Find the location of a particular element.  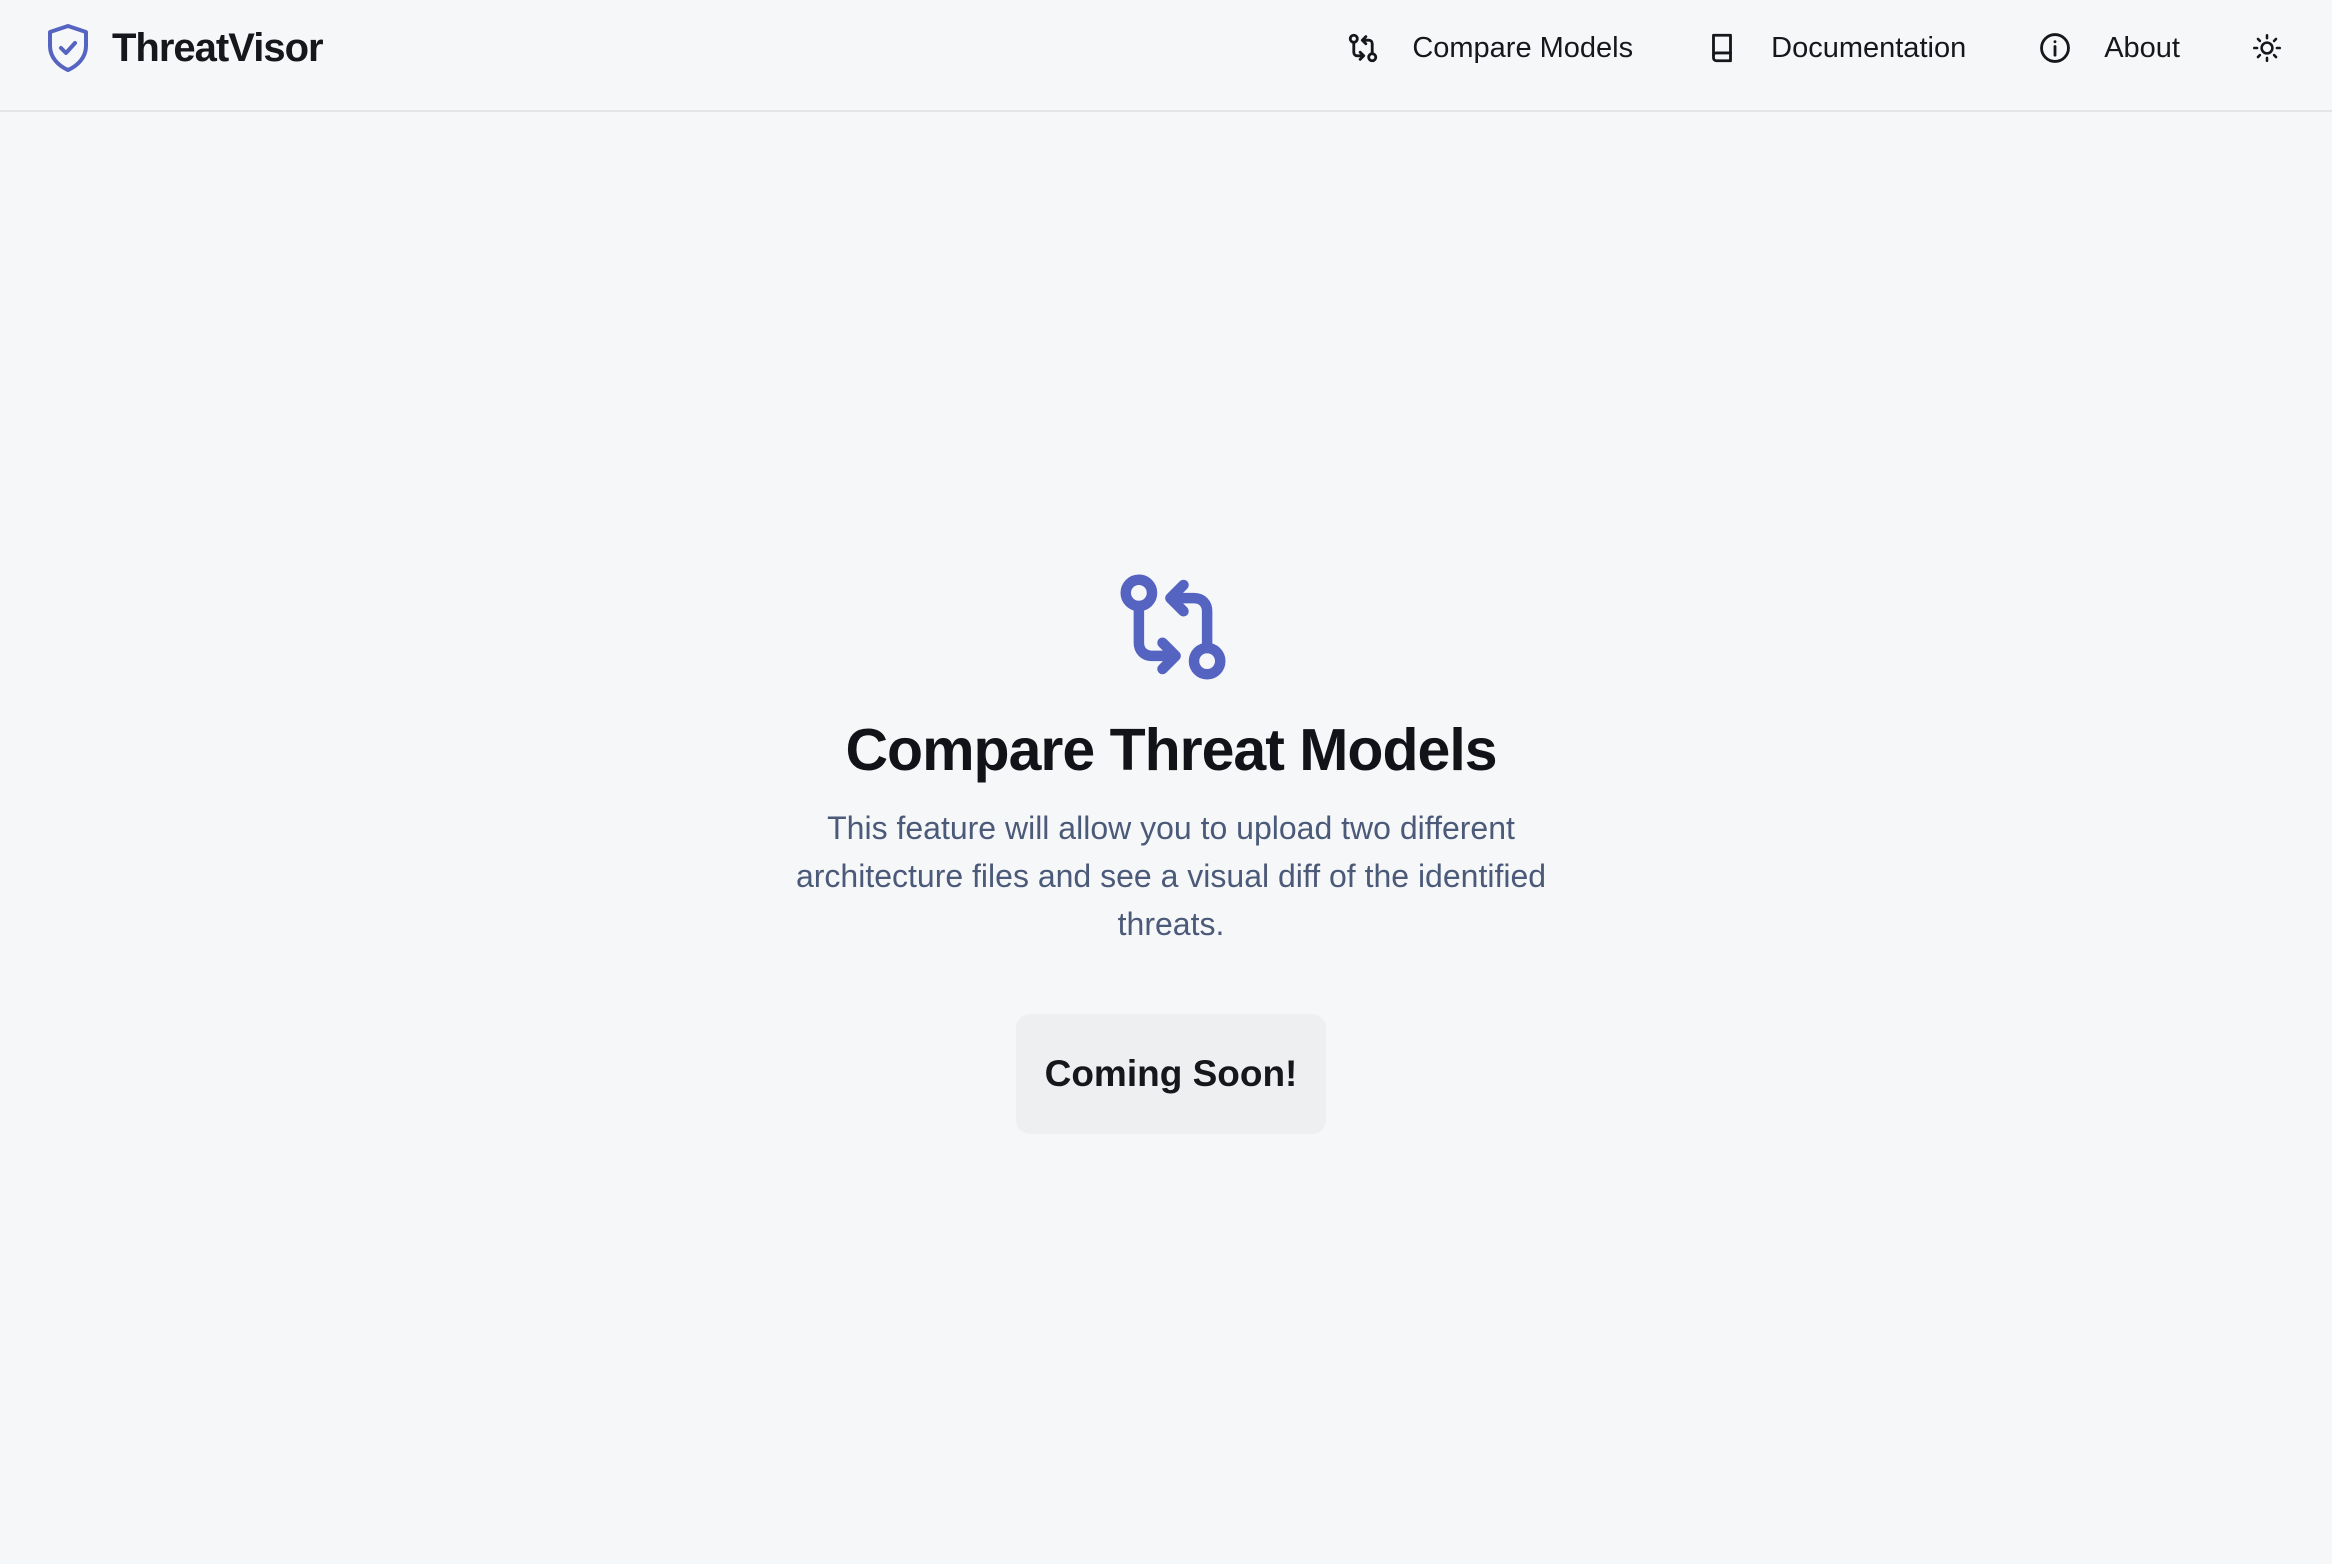

sun-icon is located at coordinates (2267, 48).